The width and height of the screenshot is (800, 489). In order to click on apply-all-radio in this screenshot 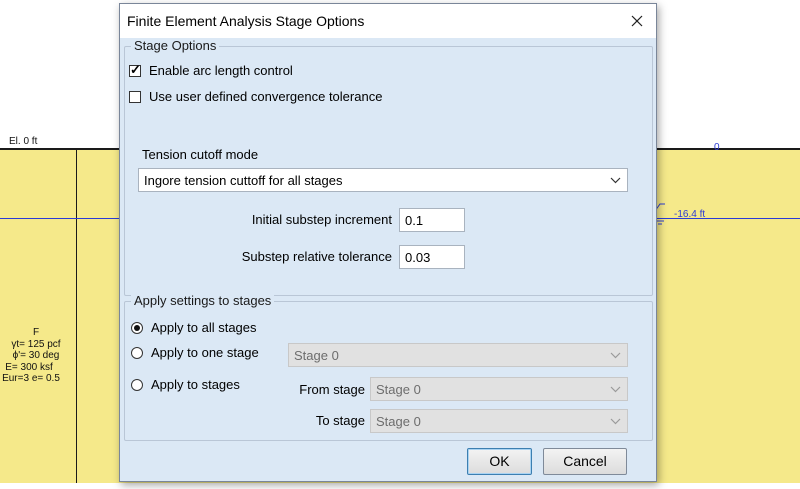, I will do `click(137, 327)`.